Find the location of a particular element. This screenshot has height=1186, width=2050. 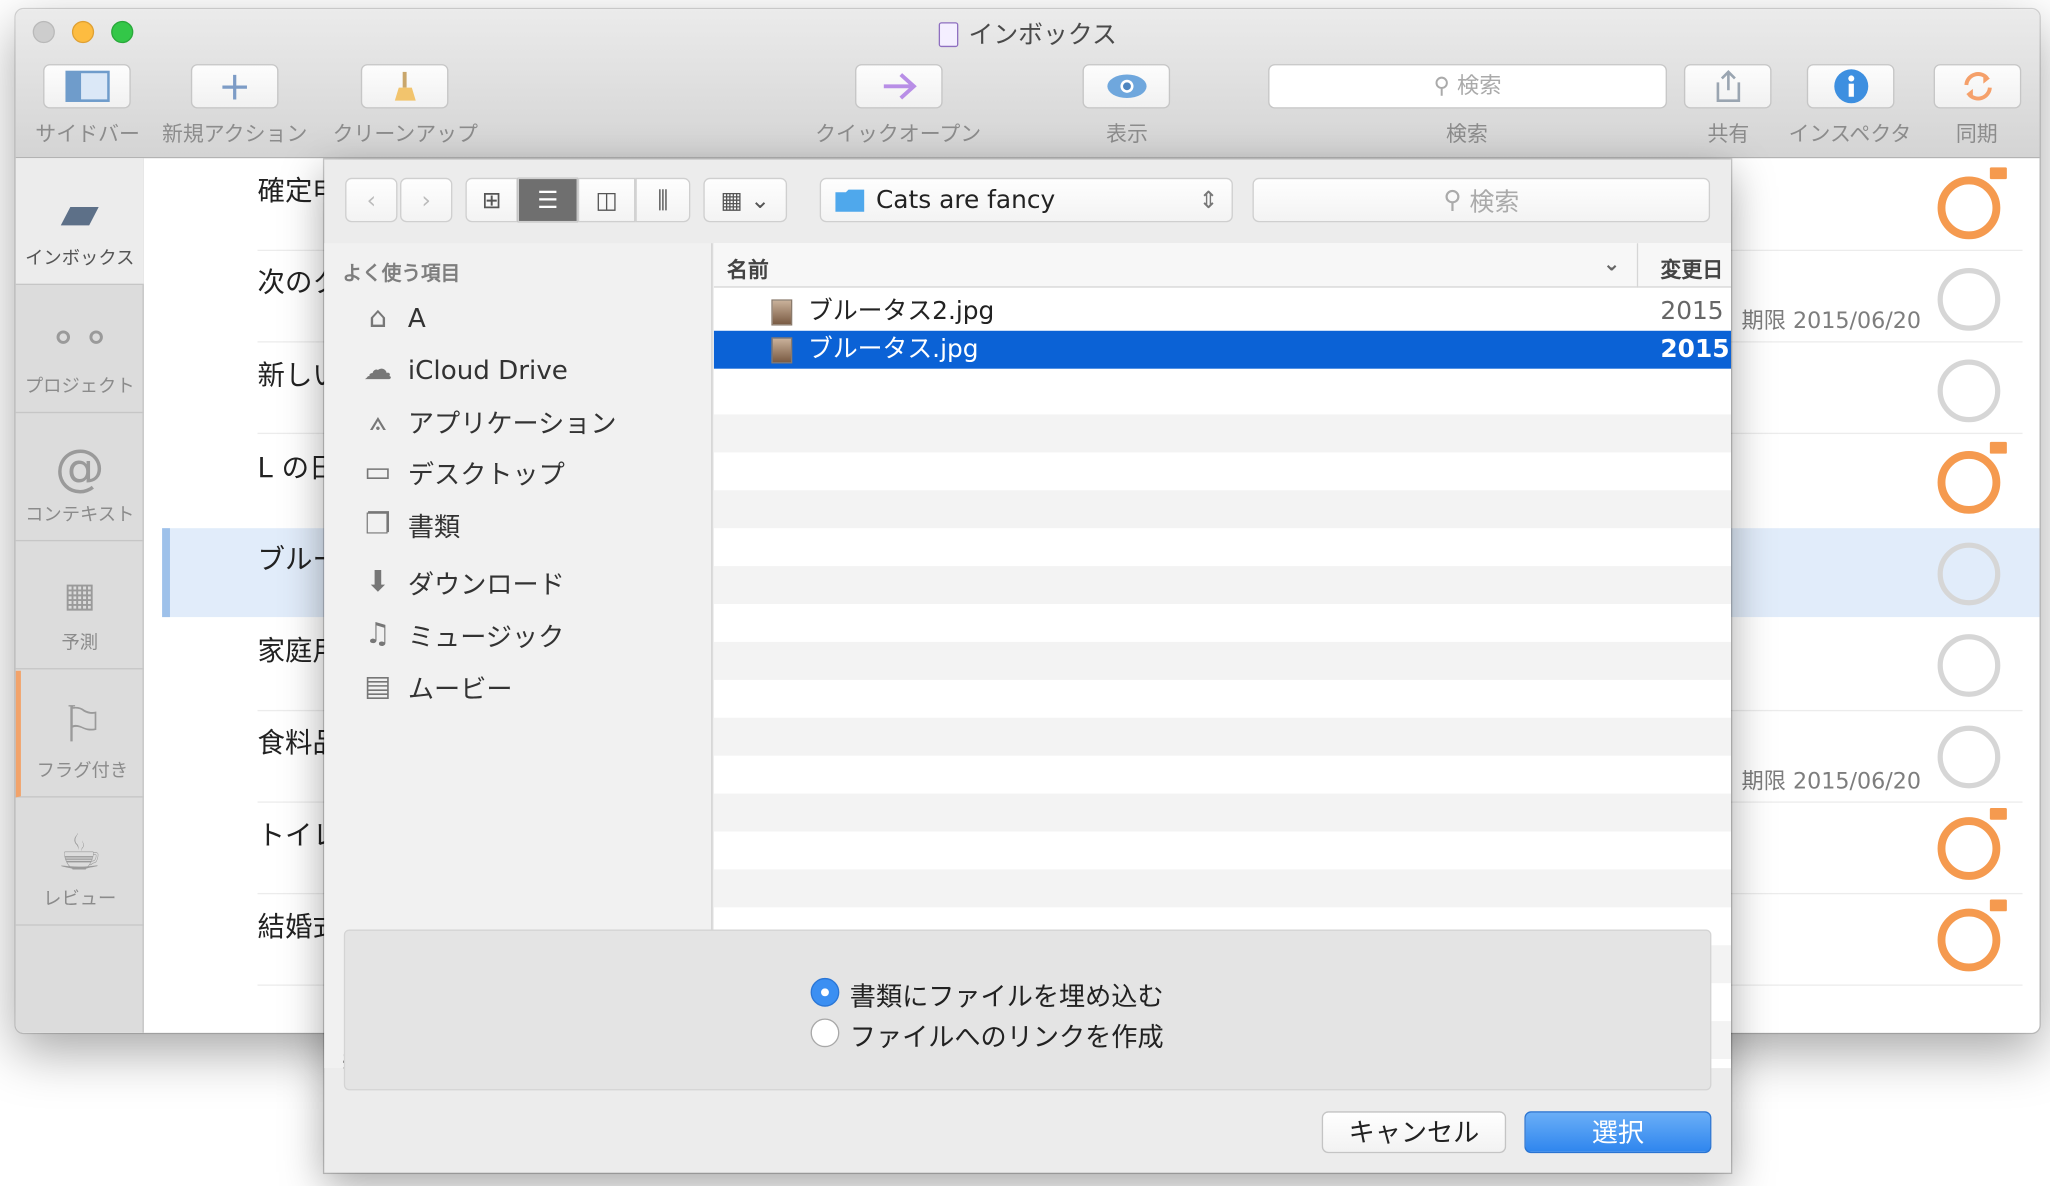

file-name: ブルータス2.jpg is located at coordinates (901, 311).